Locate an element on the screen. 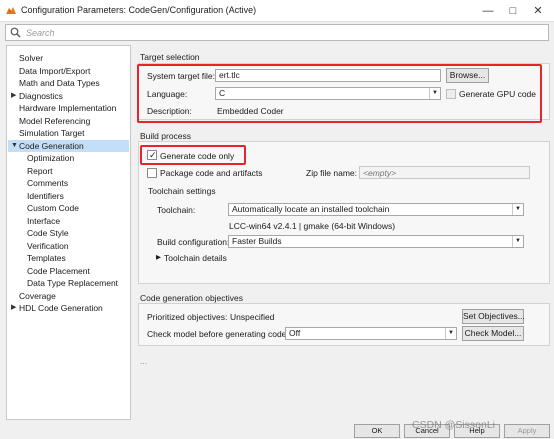 The image size is (554, 439). tree-item: Code Style is located at coordinates (68, 233).